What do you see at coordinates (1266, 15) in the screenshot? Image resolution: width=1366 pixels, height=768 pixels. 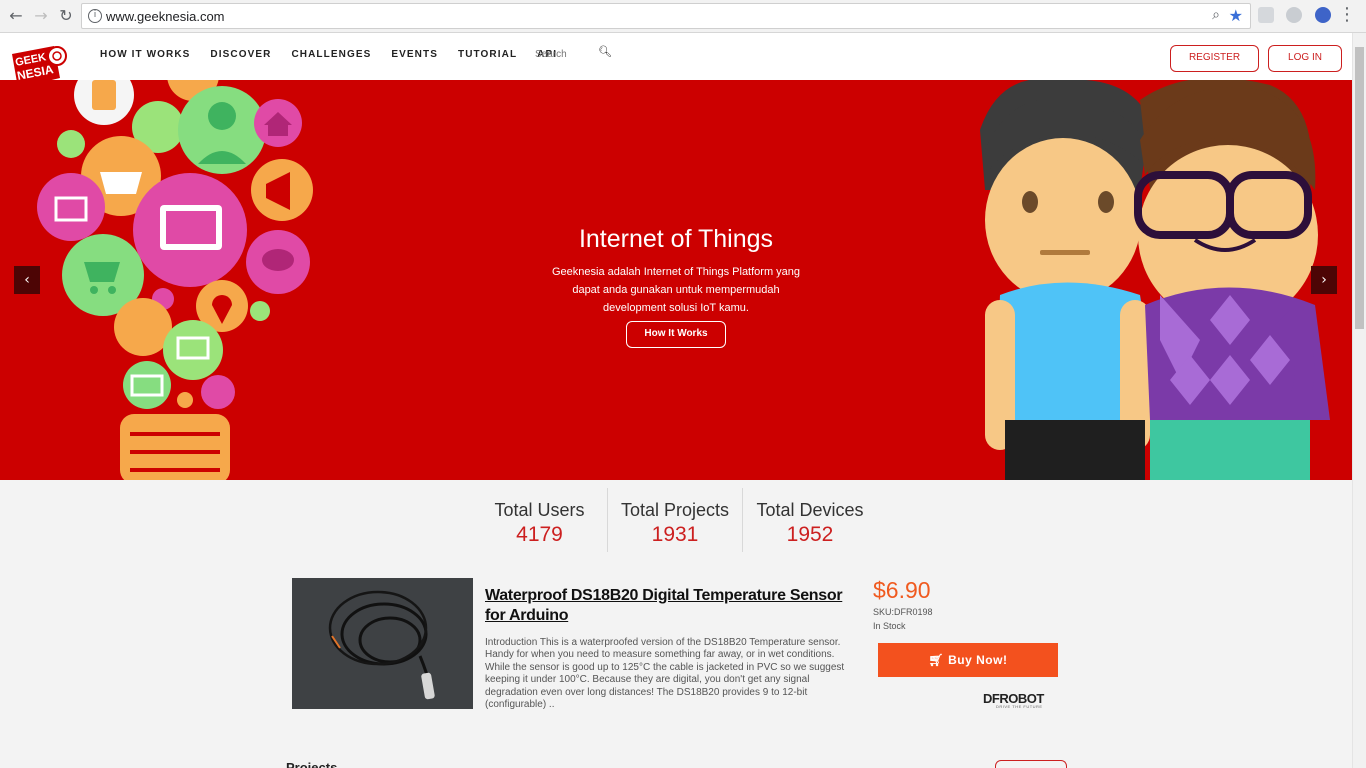 I see `extension-icon` at bounding box center [1266, 15].